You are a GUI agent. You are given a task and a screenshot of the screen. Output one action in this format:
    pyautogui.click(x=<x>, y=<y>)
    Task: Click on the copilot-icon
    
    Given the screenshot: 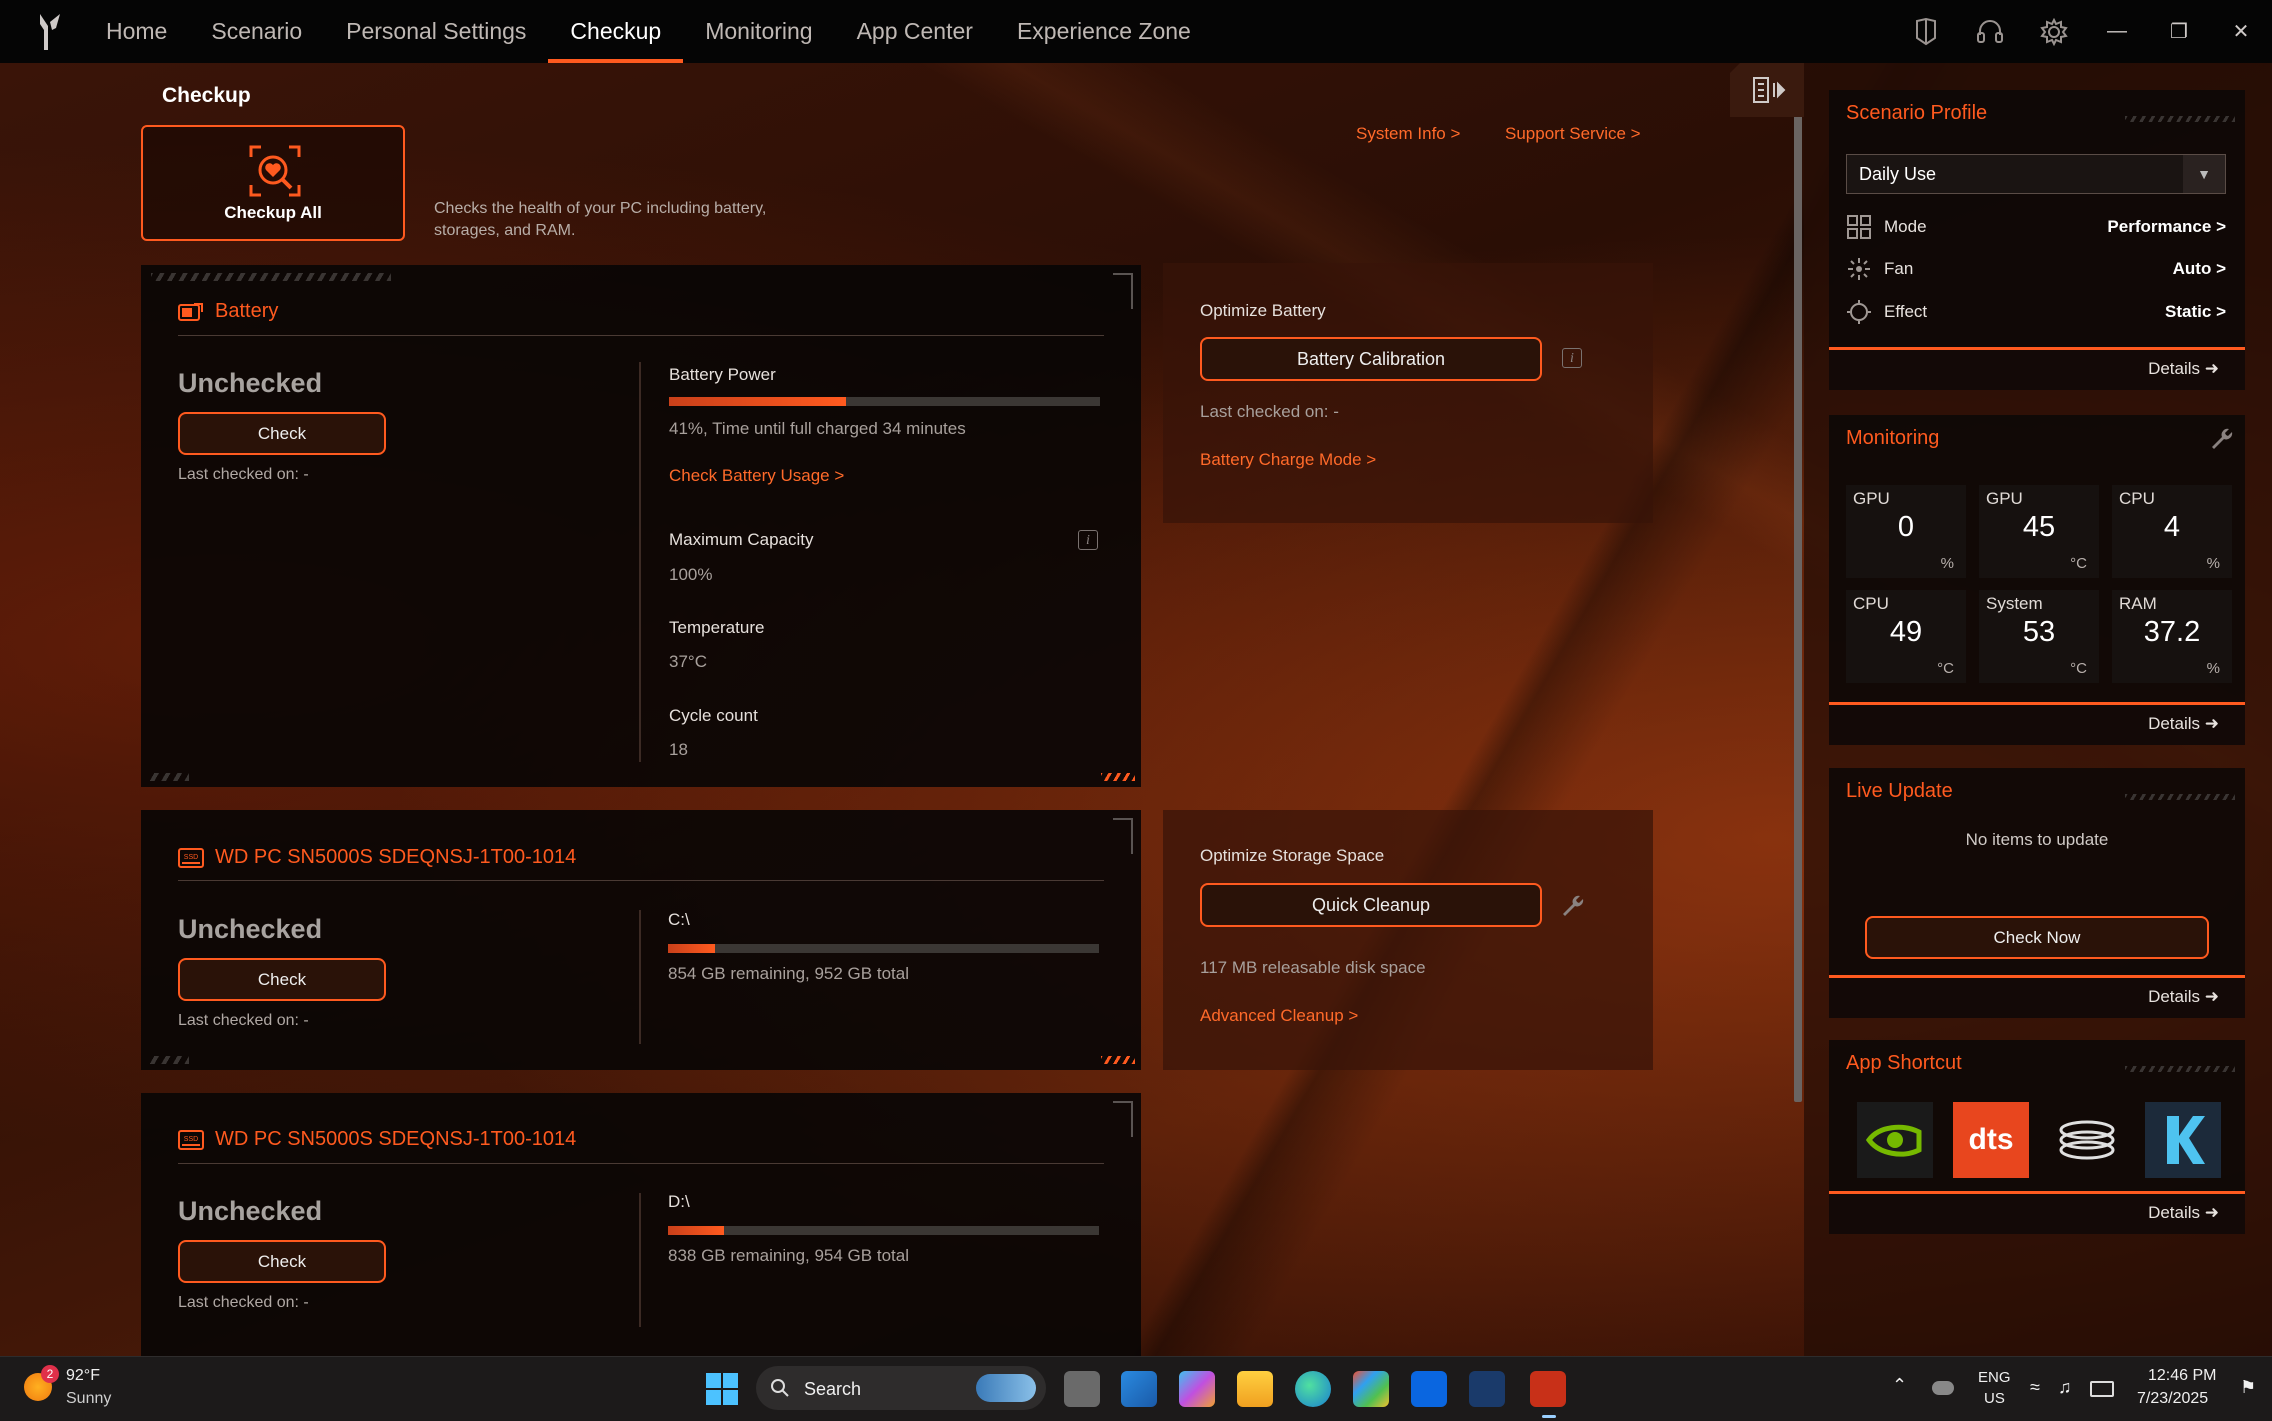 What is the action you would take?
    pyautogui.click(x=1197, y=1389)
    